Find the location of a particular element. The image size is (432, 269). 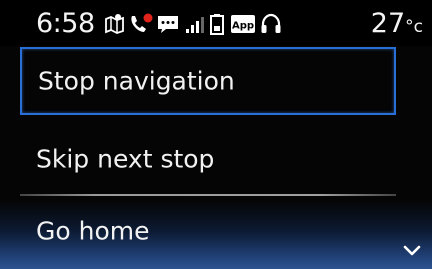

message-icon is located at coordinates (168, 24).